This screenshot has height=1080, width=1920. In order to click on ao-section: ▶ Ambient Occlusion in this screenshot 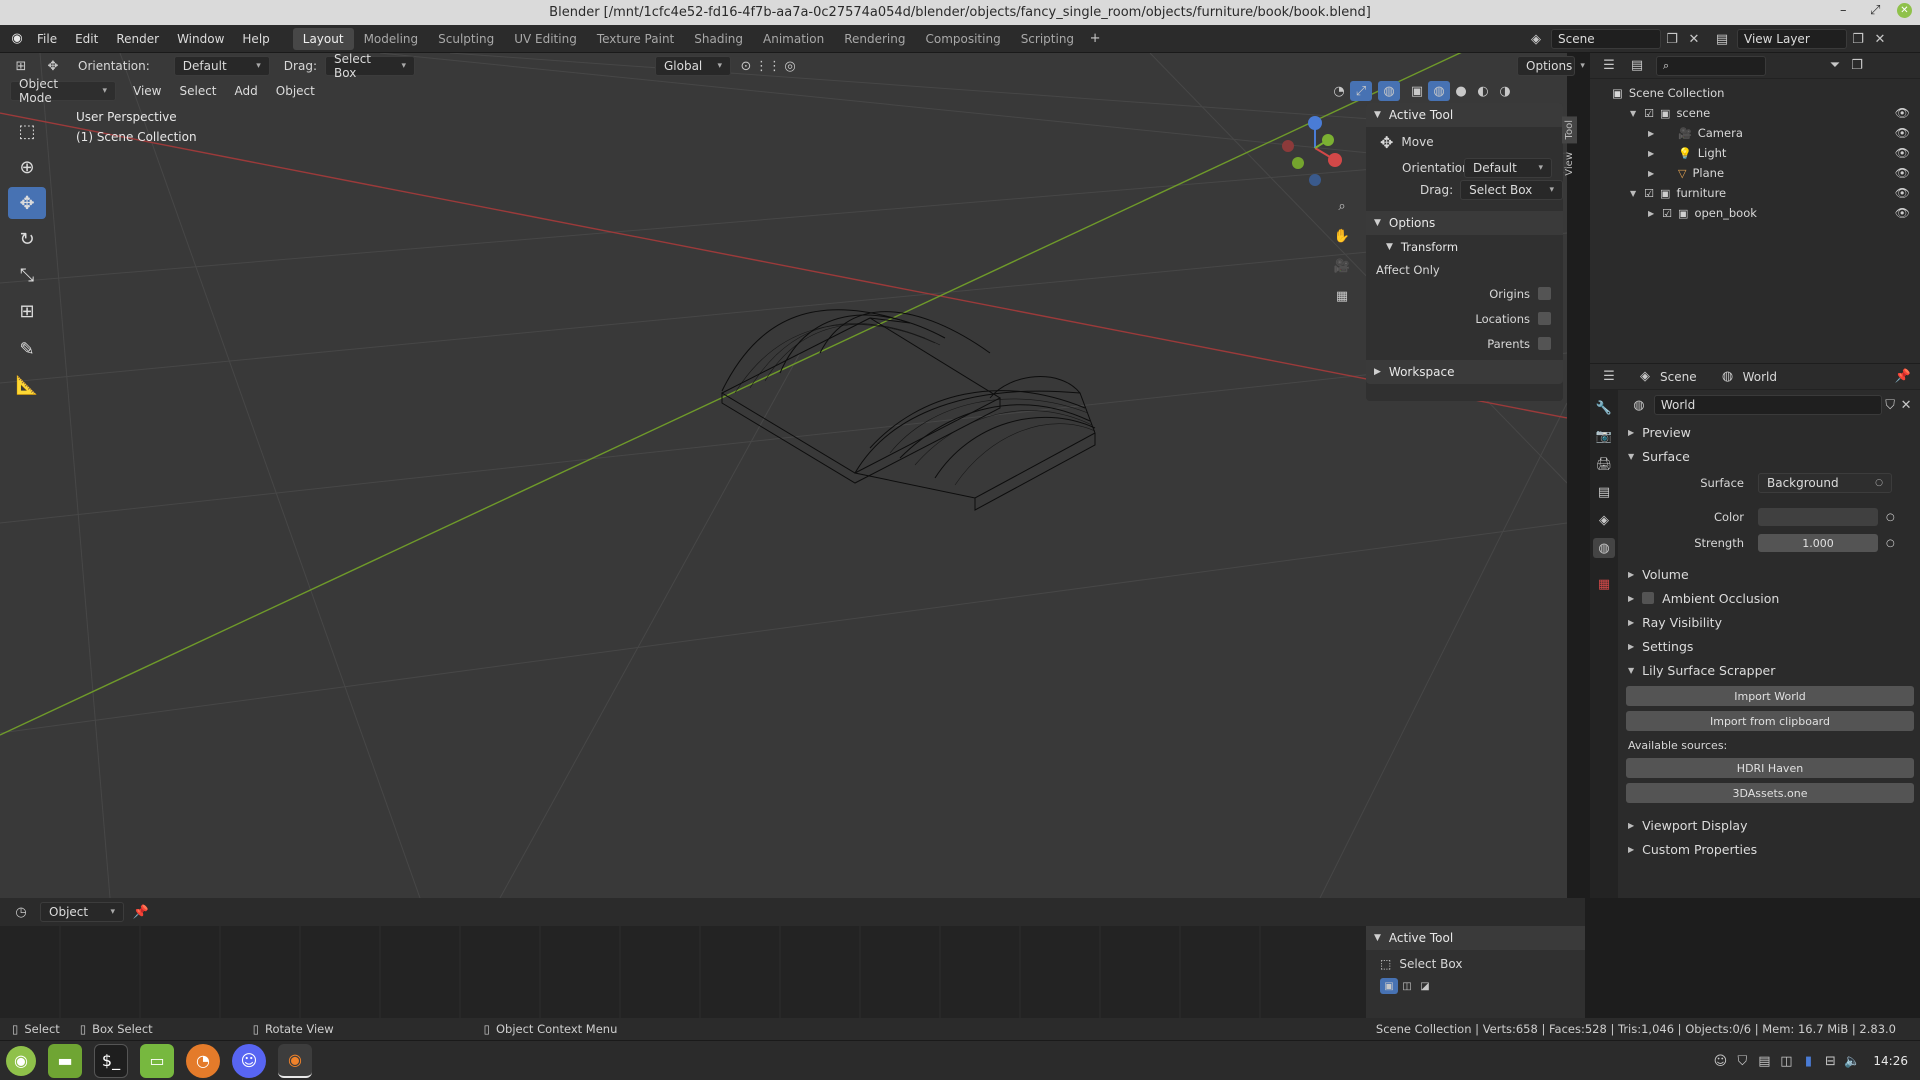, I will do `click(1771, 598)`.